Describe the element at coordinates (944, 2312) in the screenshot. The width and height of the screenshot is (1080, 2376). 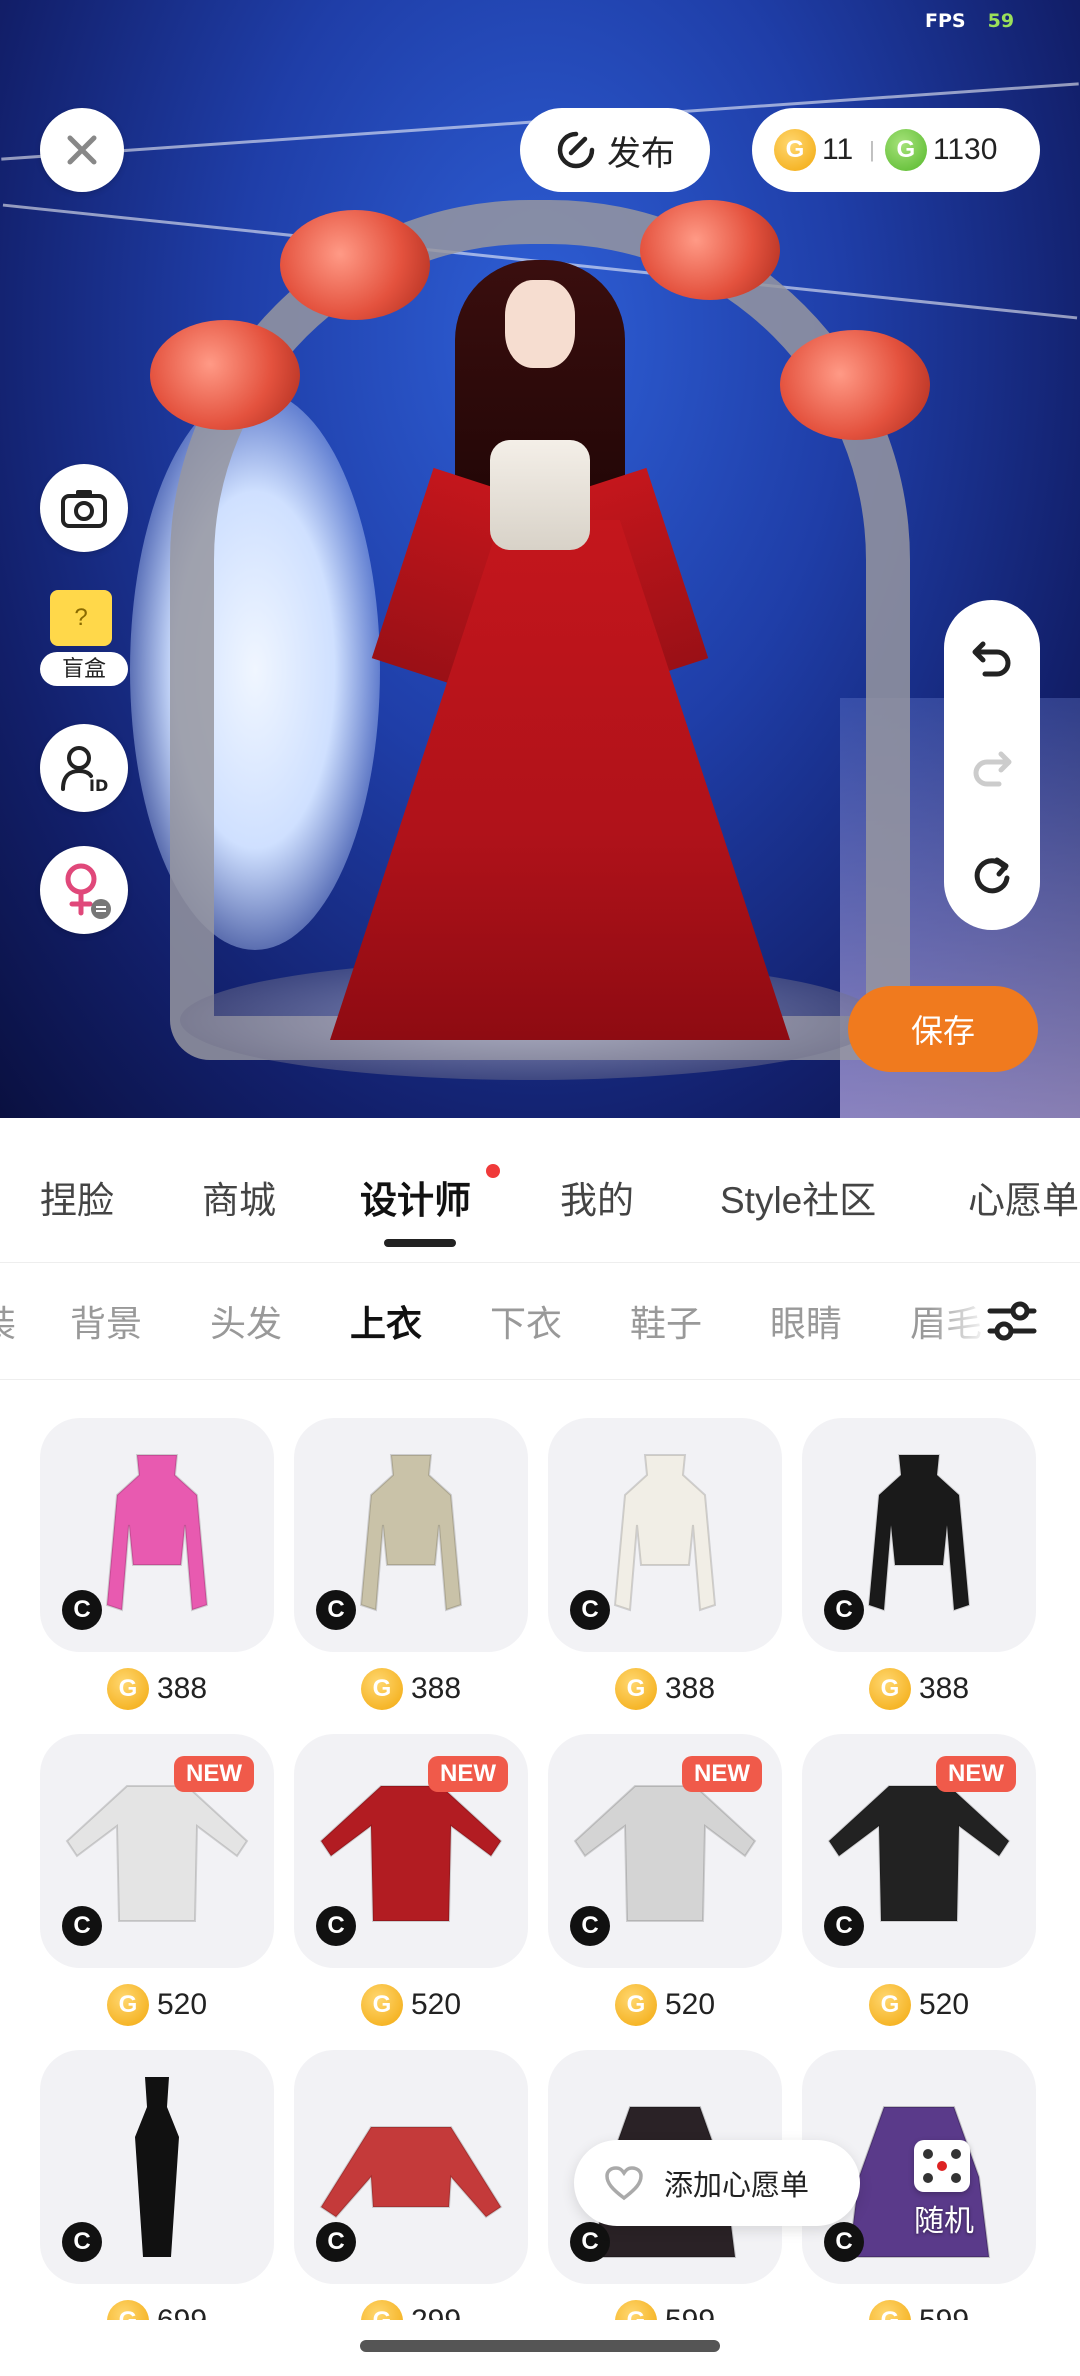
I see `price-value: 599` at that location.